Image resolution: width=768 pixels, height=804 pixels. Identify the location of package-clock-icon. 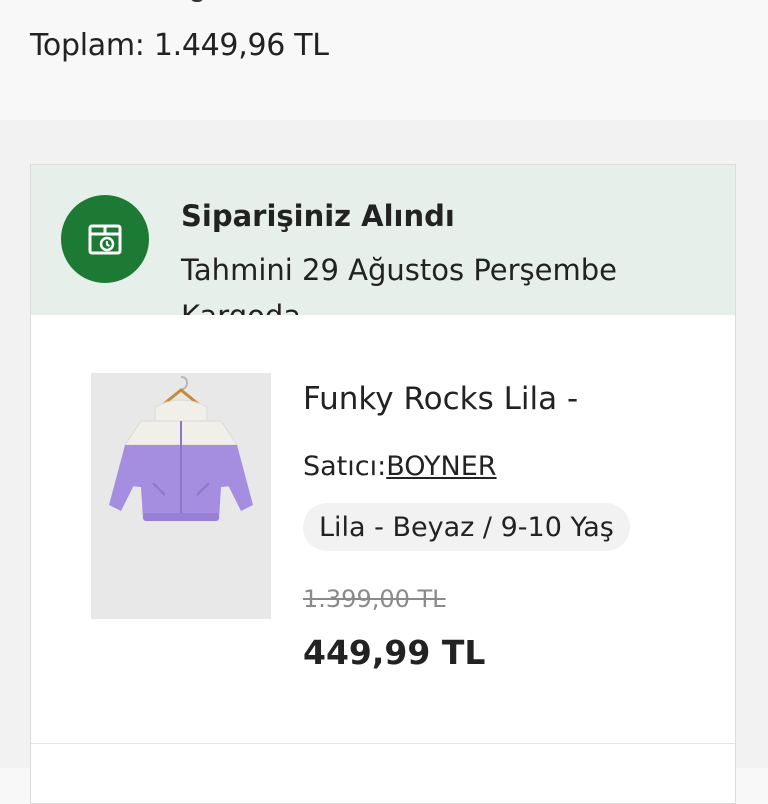
(105, 239).